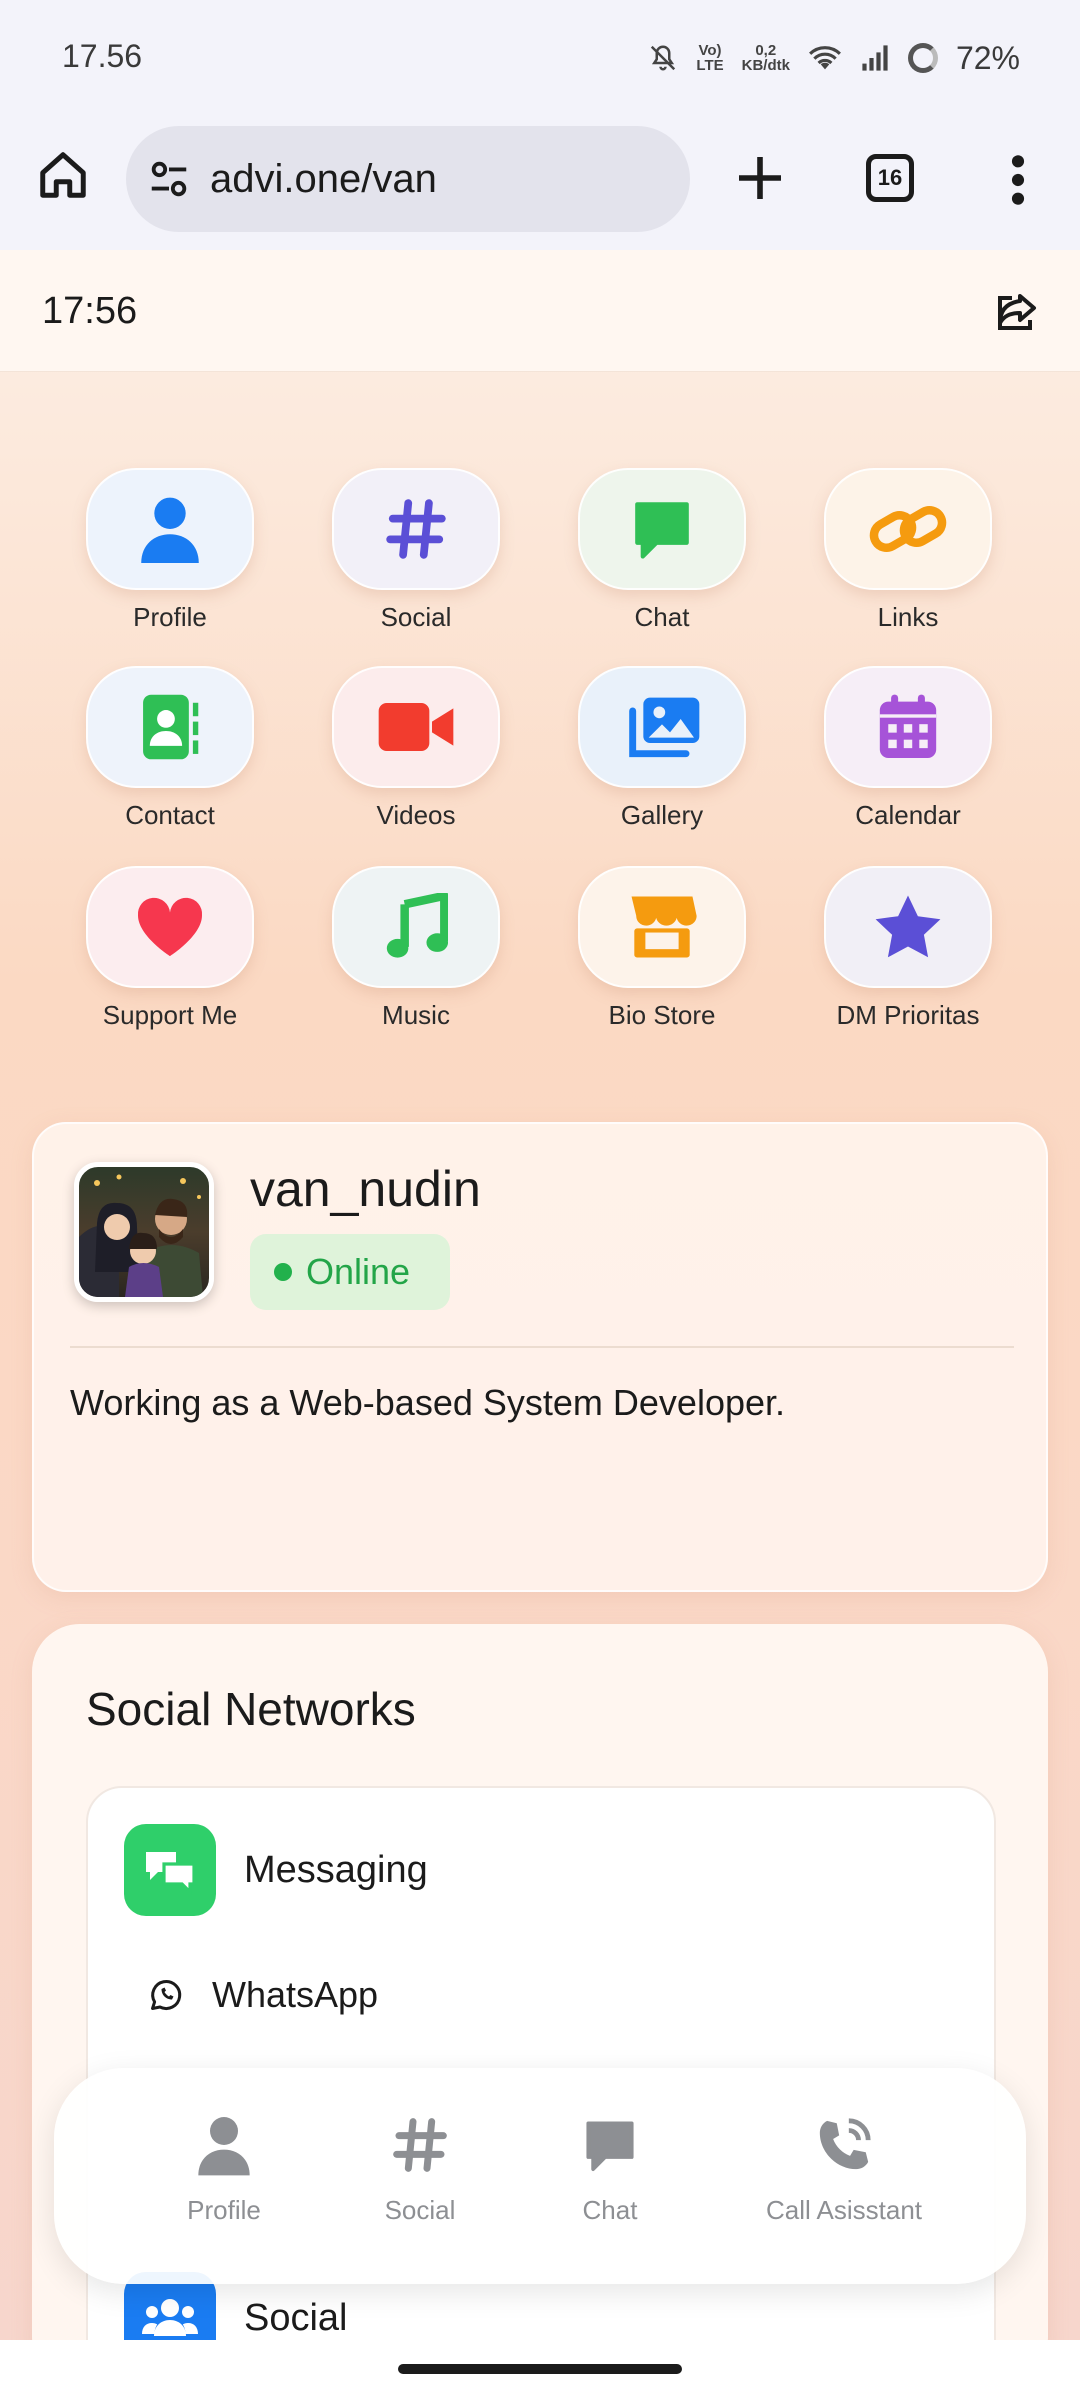 The height and width of the screenshot is (2400, 1080). Describe the element at coordinates (170, 617) in the screenshot. I see `app-label: Profile` at that location.